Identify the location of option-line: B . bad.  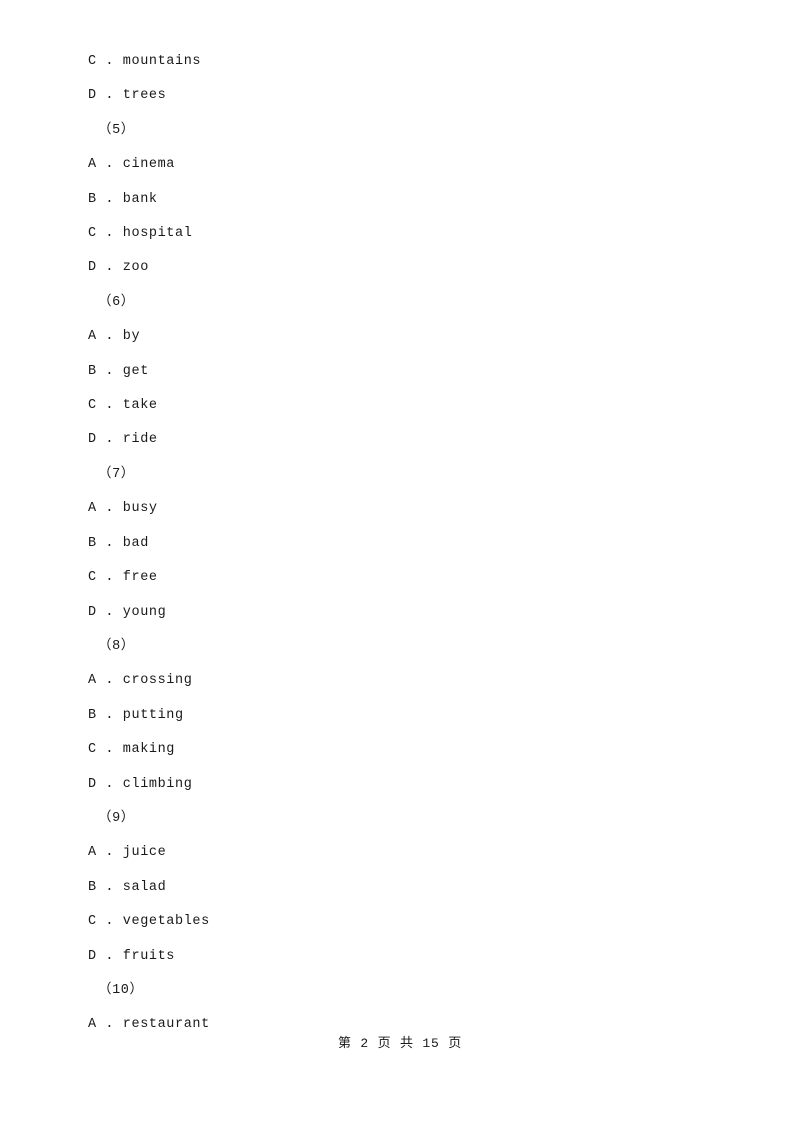
(118, 543).